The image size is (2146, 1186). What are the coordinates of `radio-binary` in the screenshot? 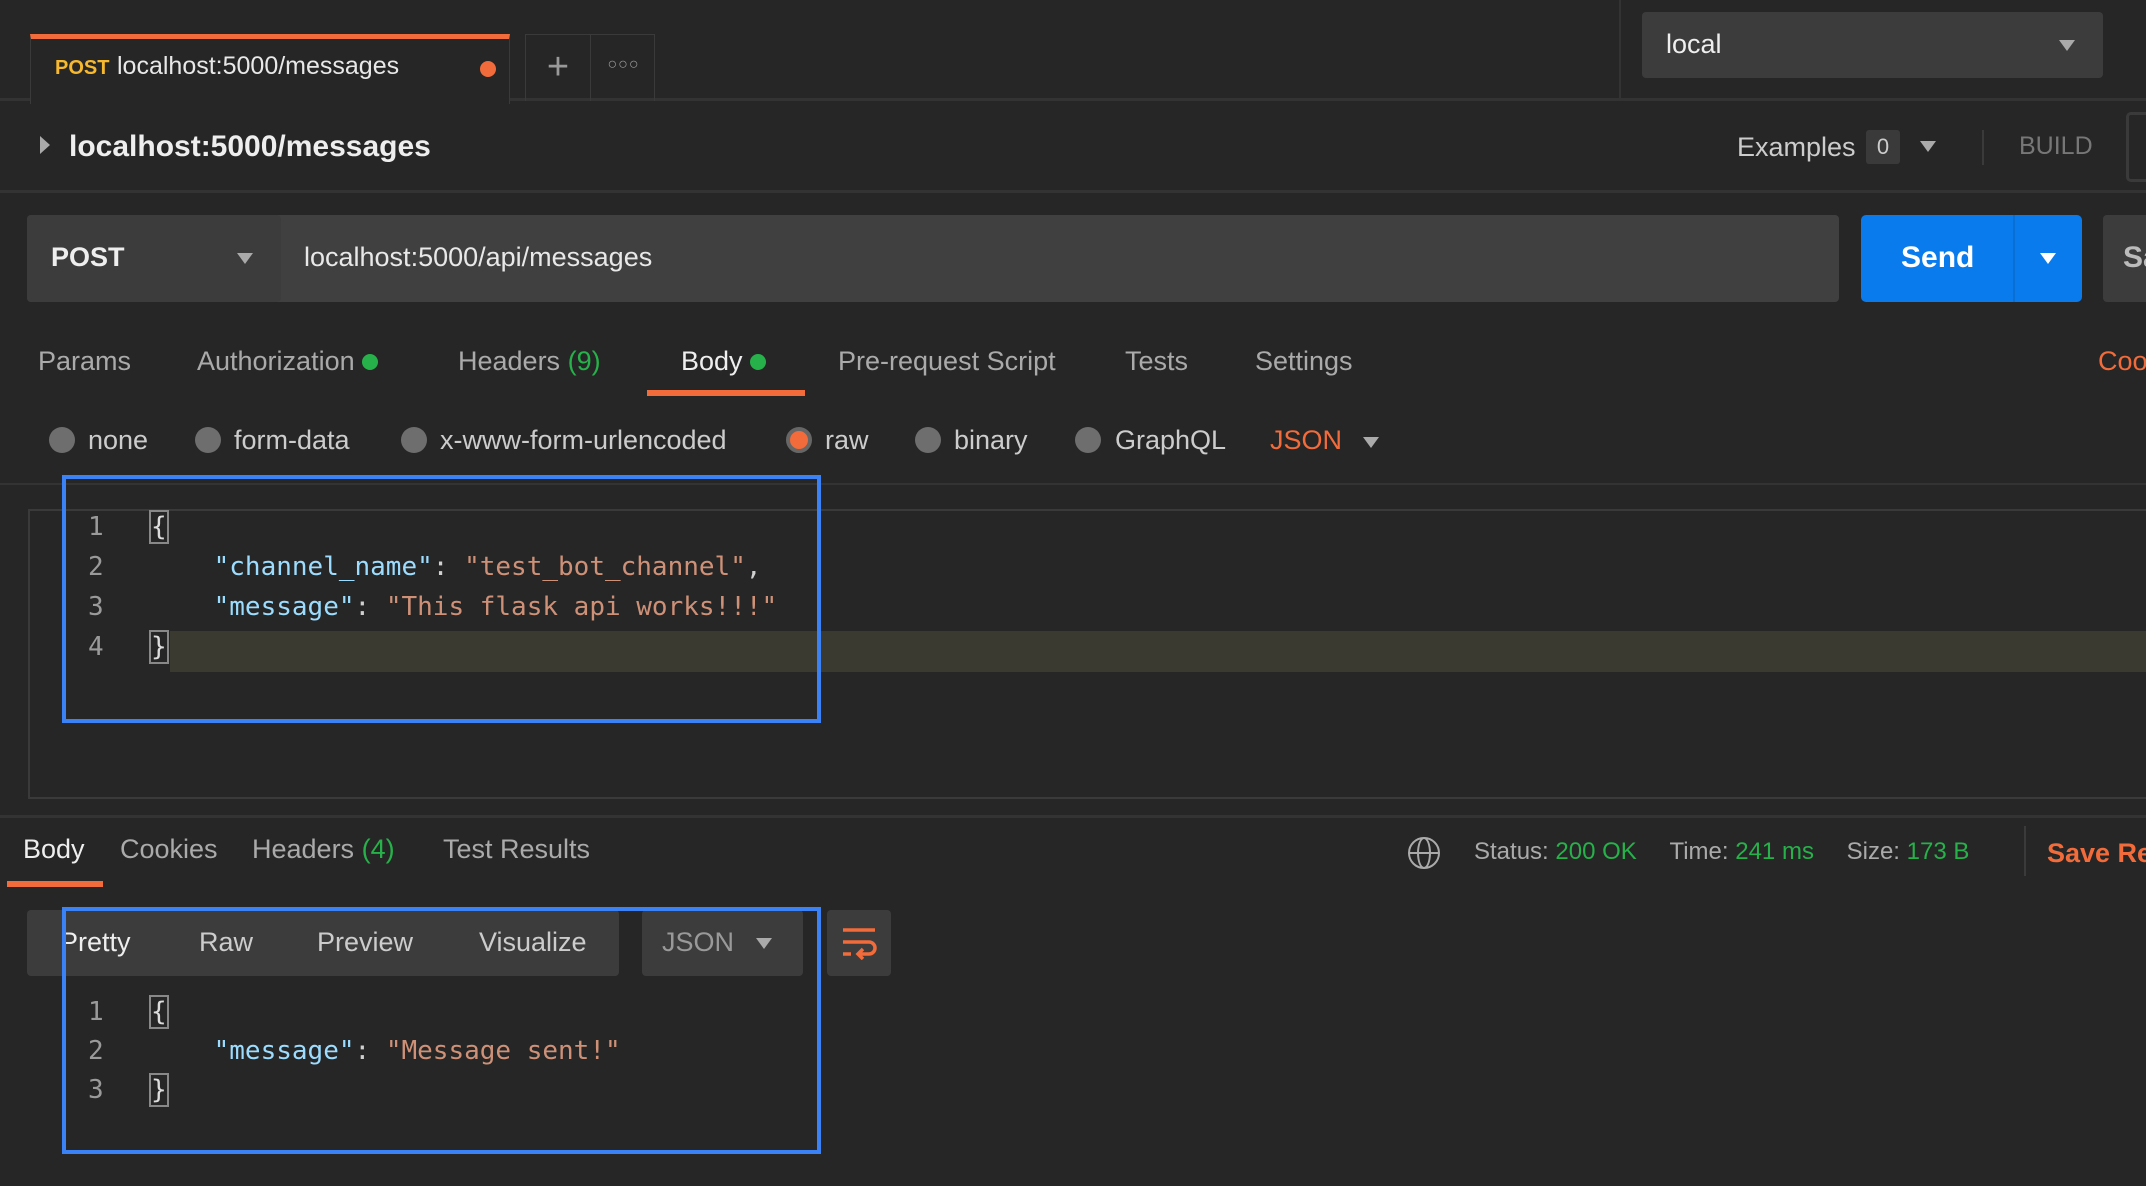 It's located at (928, 440).